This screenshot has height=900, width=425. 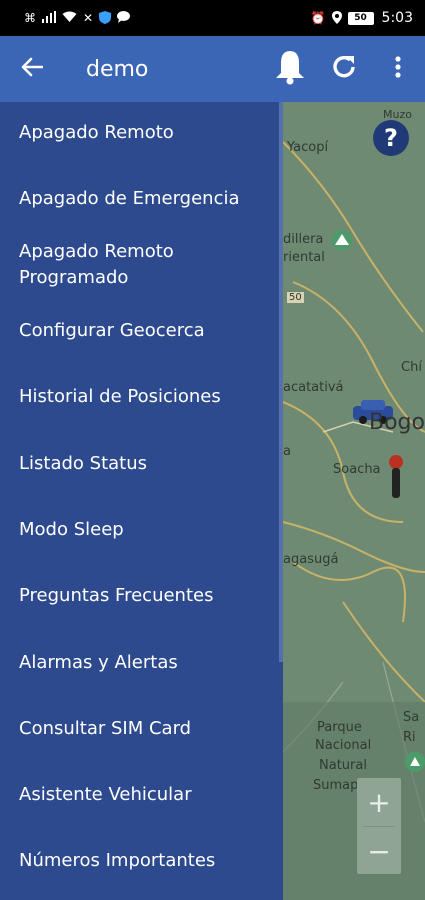 I want to click on menu-item-apagado-emergencia: Apagado de Emergencia, so click(x=139, y=199).